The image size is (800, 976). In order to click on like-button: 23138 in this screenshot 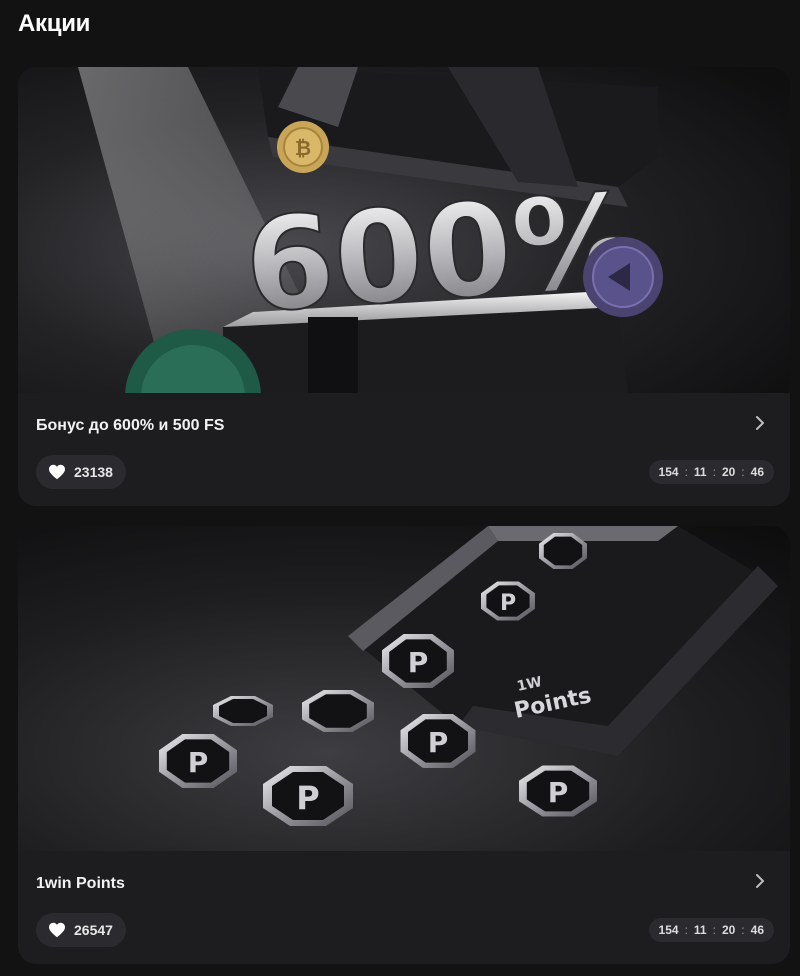, I will do `click(81, 472)`.